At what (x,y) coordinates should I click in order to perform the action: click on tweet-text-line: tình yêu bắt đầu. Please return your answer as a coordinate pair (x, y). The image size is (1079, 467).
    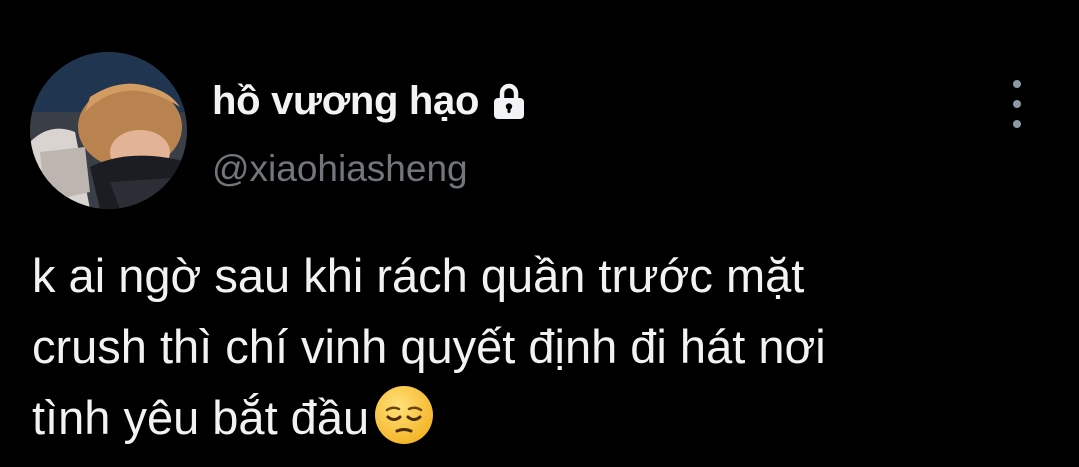
    Looking at the image, I should click on (201, 417).